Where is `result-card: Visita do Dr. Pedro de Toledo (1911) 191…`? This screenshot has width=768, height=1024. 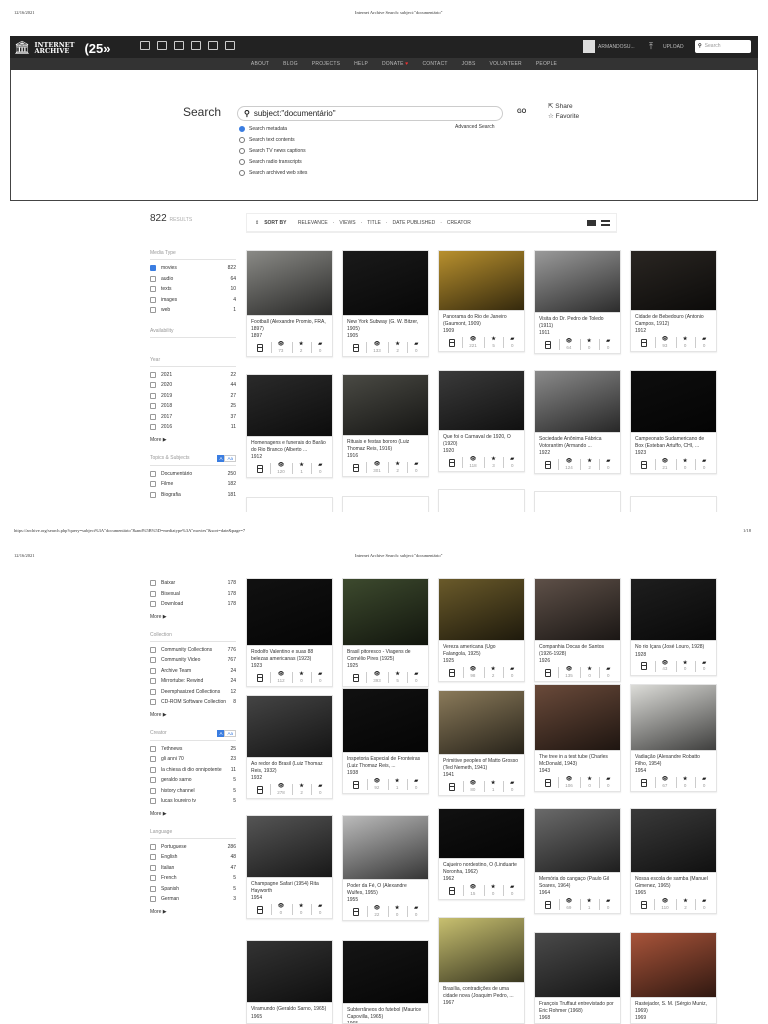 result-card: Visita do Dr. Pedro de Toledo (1911) 191… is located at coordinates (577, 302).